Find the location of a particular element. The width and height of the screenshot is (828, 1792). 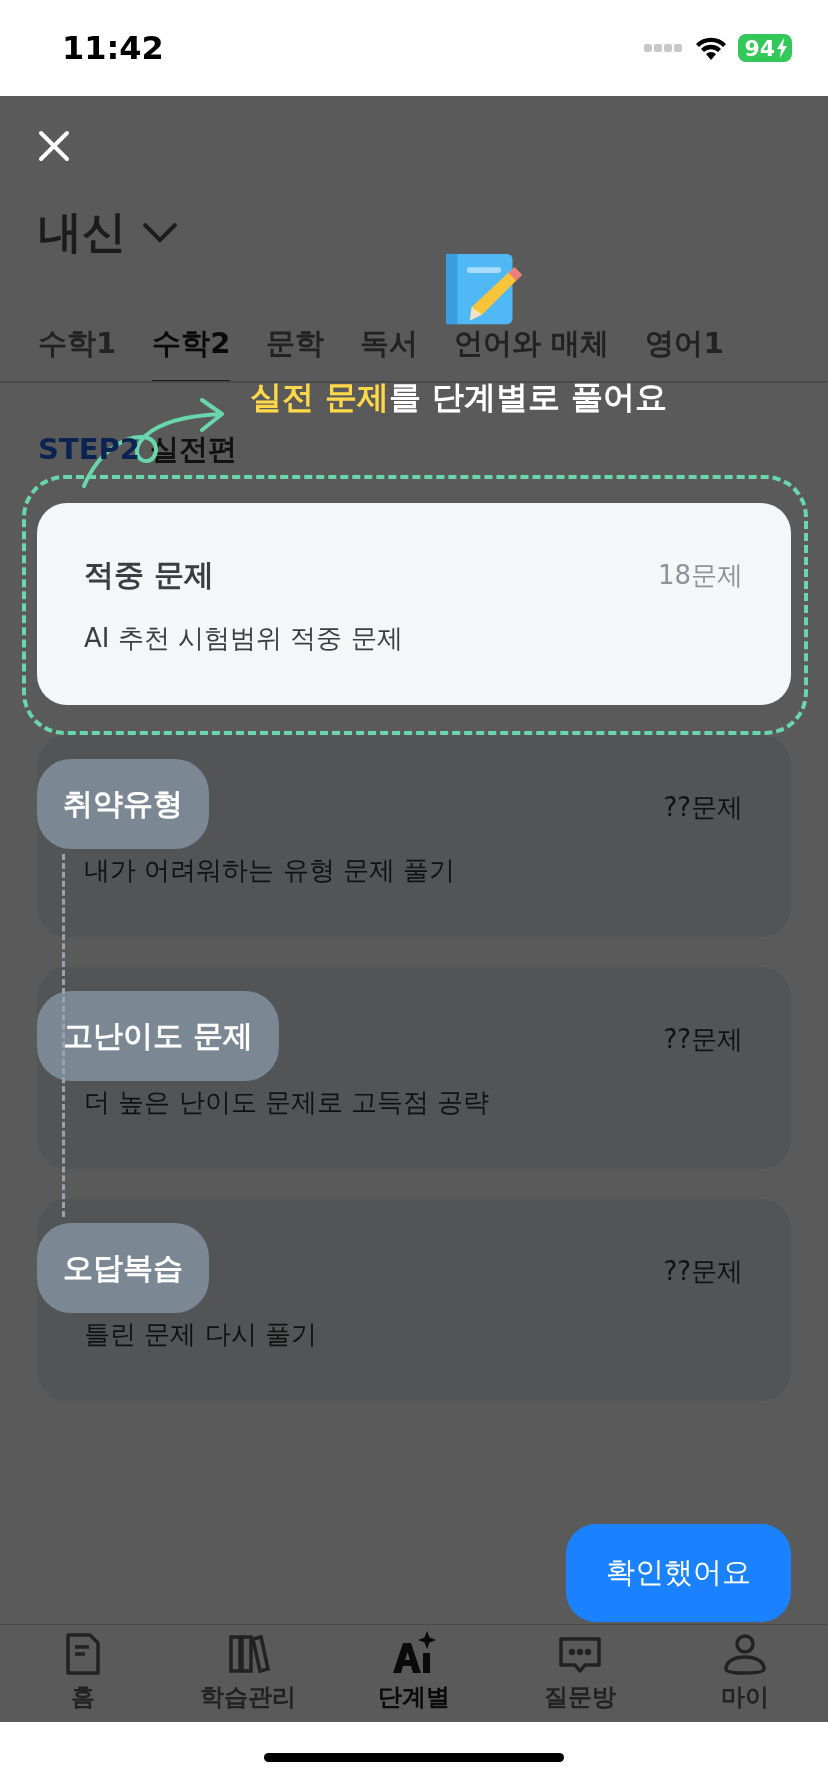

card-description: 내가 어려워하는 유형 문제 풀기 is located at coordinates (270, 870).